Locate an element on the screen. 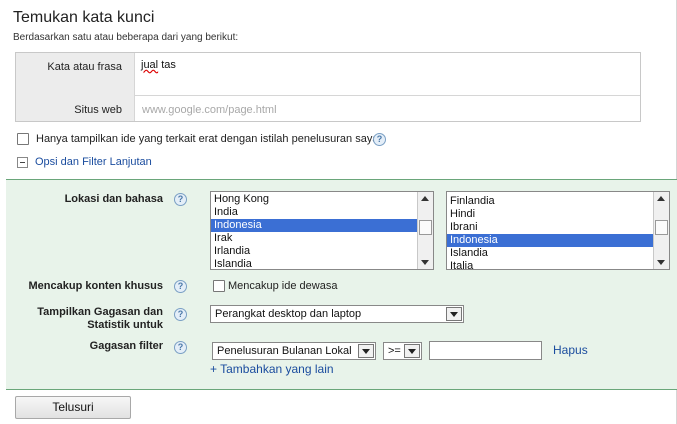 The width and height of the screenshot is (677, 424). location-language-label: Lokasi dan bahasa is located at coordinates (113, 199).